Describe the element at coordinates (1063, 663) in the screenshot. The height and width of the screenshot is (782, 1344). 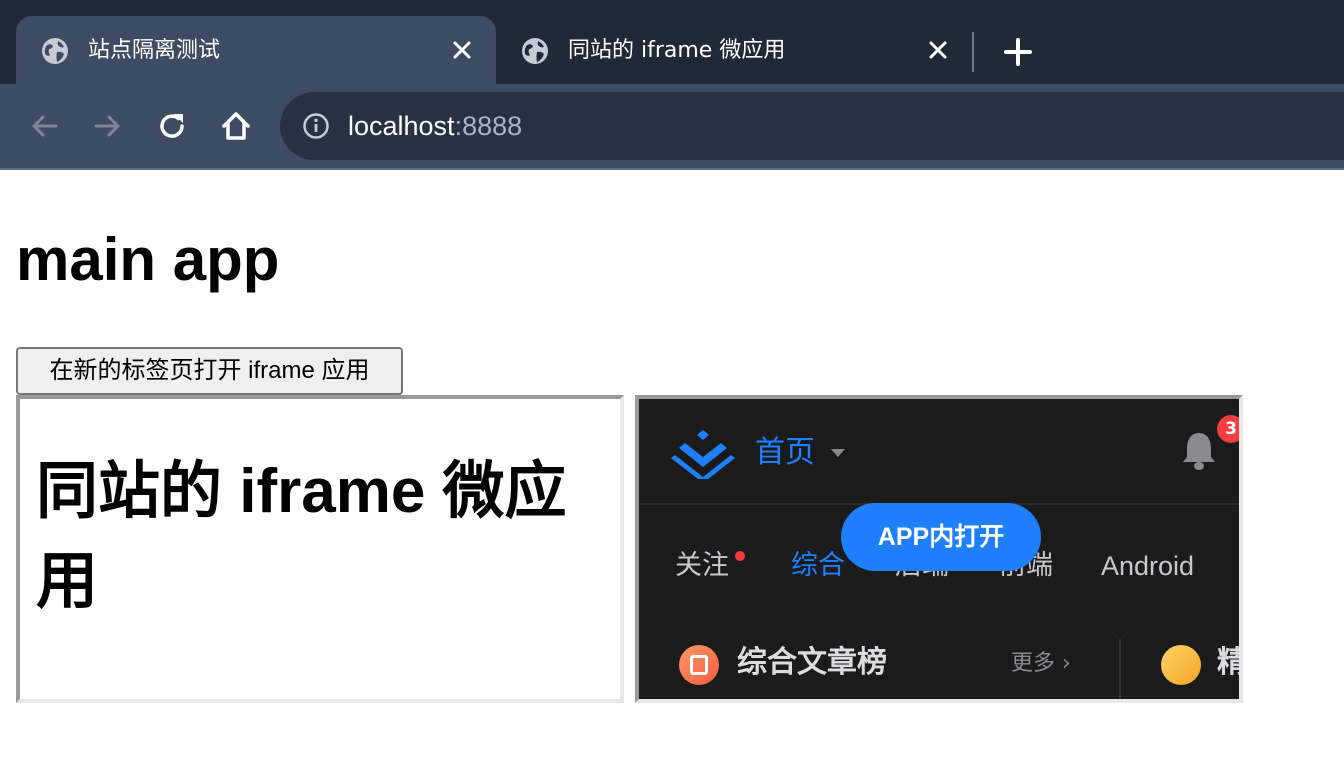
I see `chevron-right-icon: ›` at that location.